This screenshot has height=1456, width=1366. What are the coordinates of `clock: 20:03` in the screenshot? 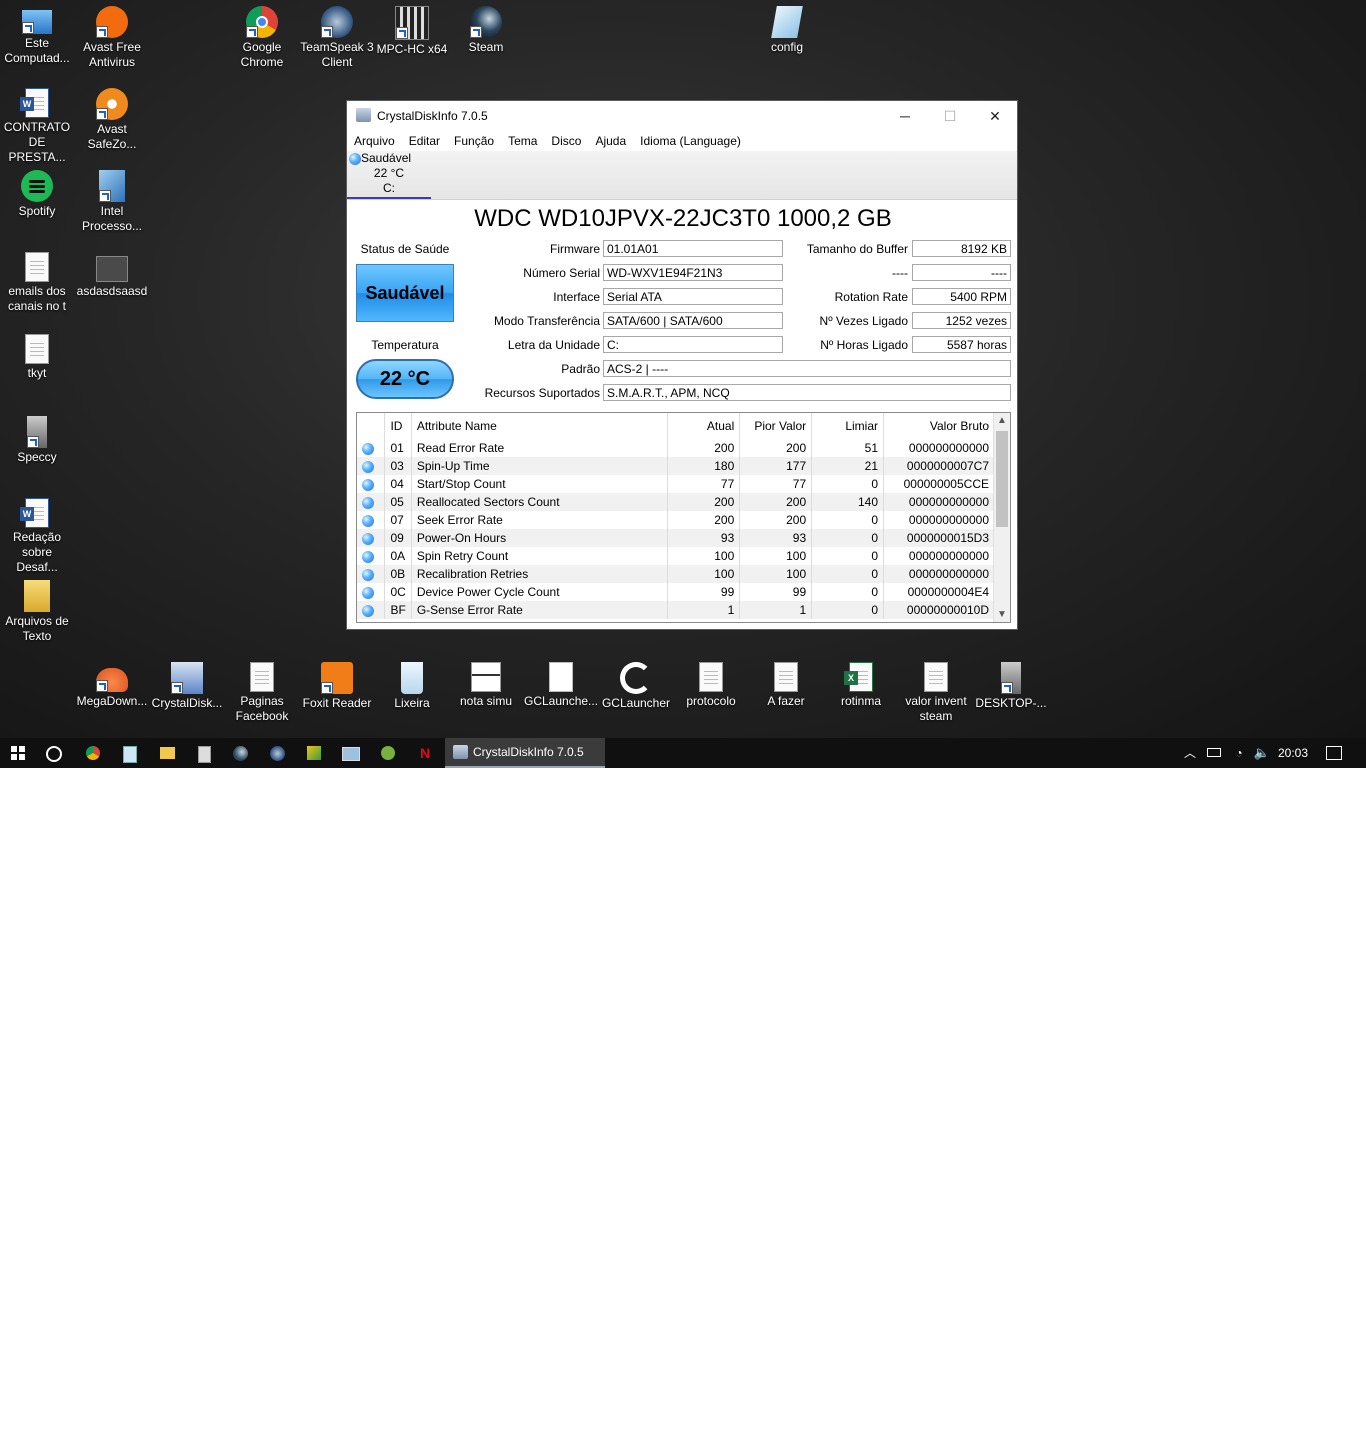 It's located at (1293, 753).